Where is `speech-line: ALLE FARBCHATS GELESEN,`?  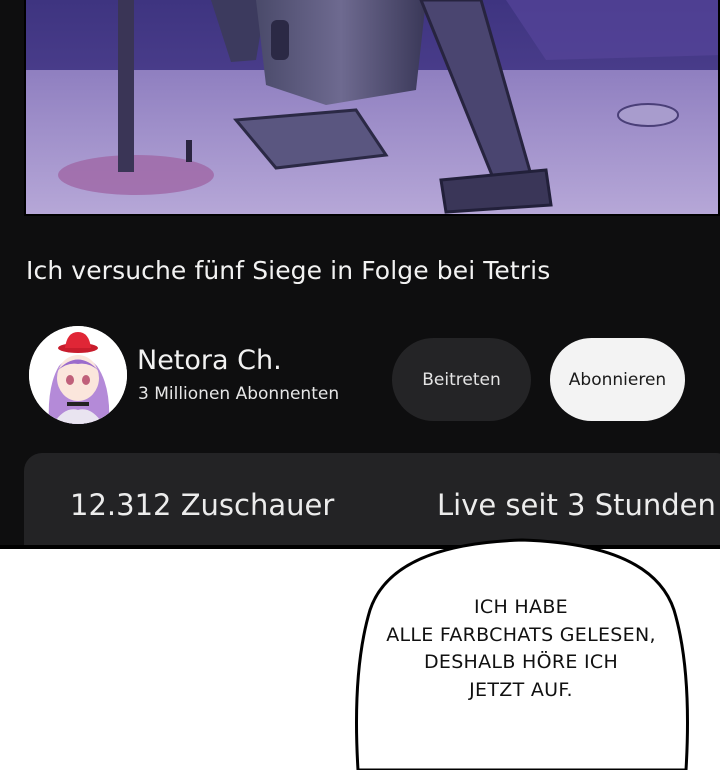
speech-line: ALLE FARBCHATS GELESEN, is located at coordinates (521, 634).